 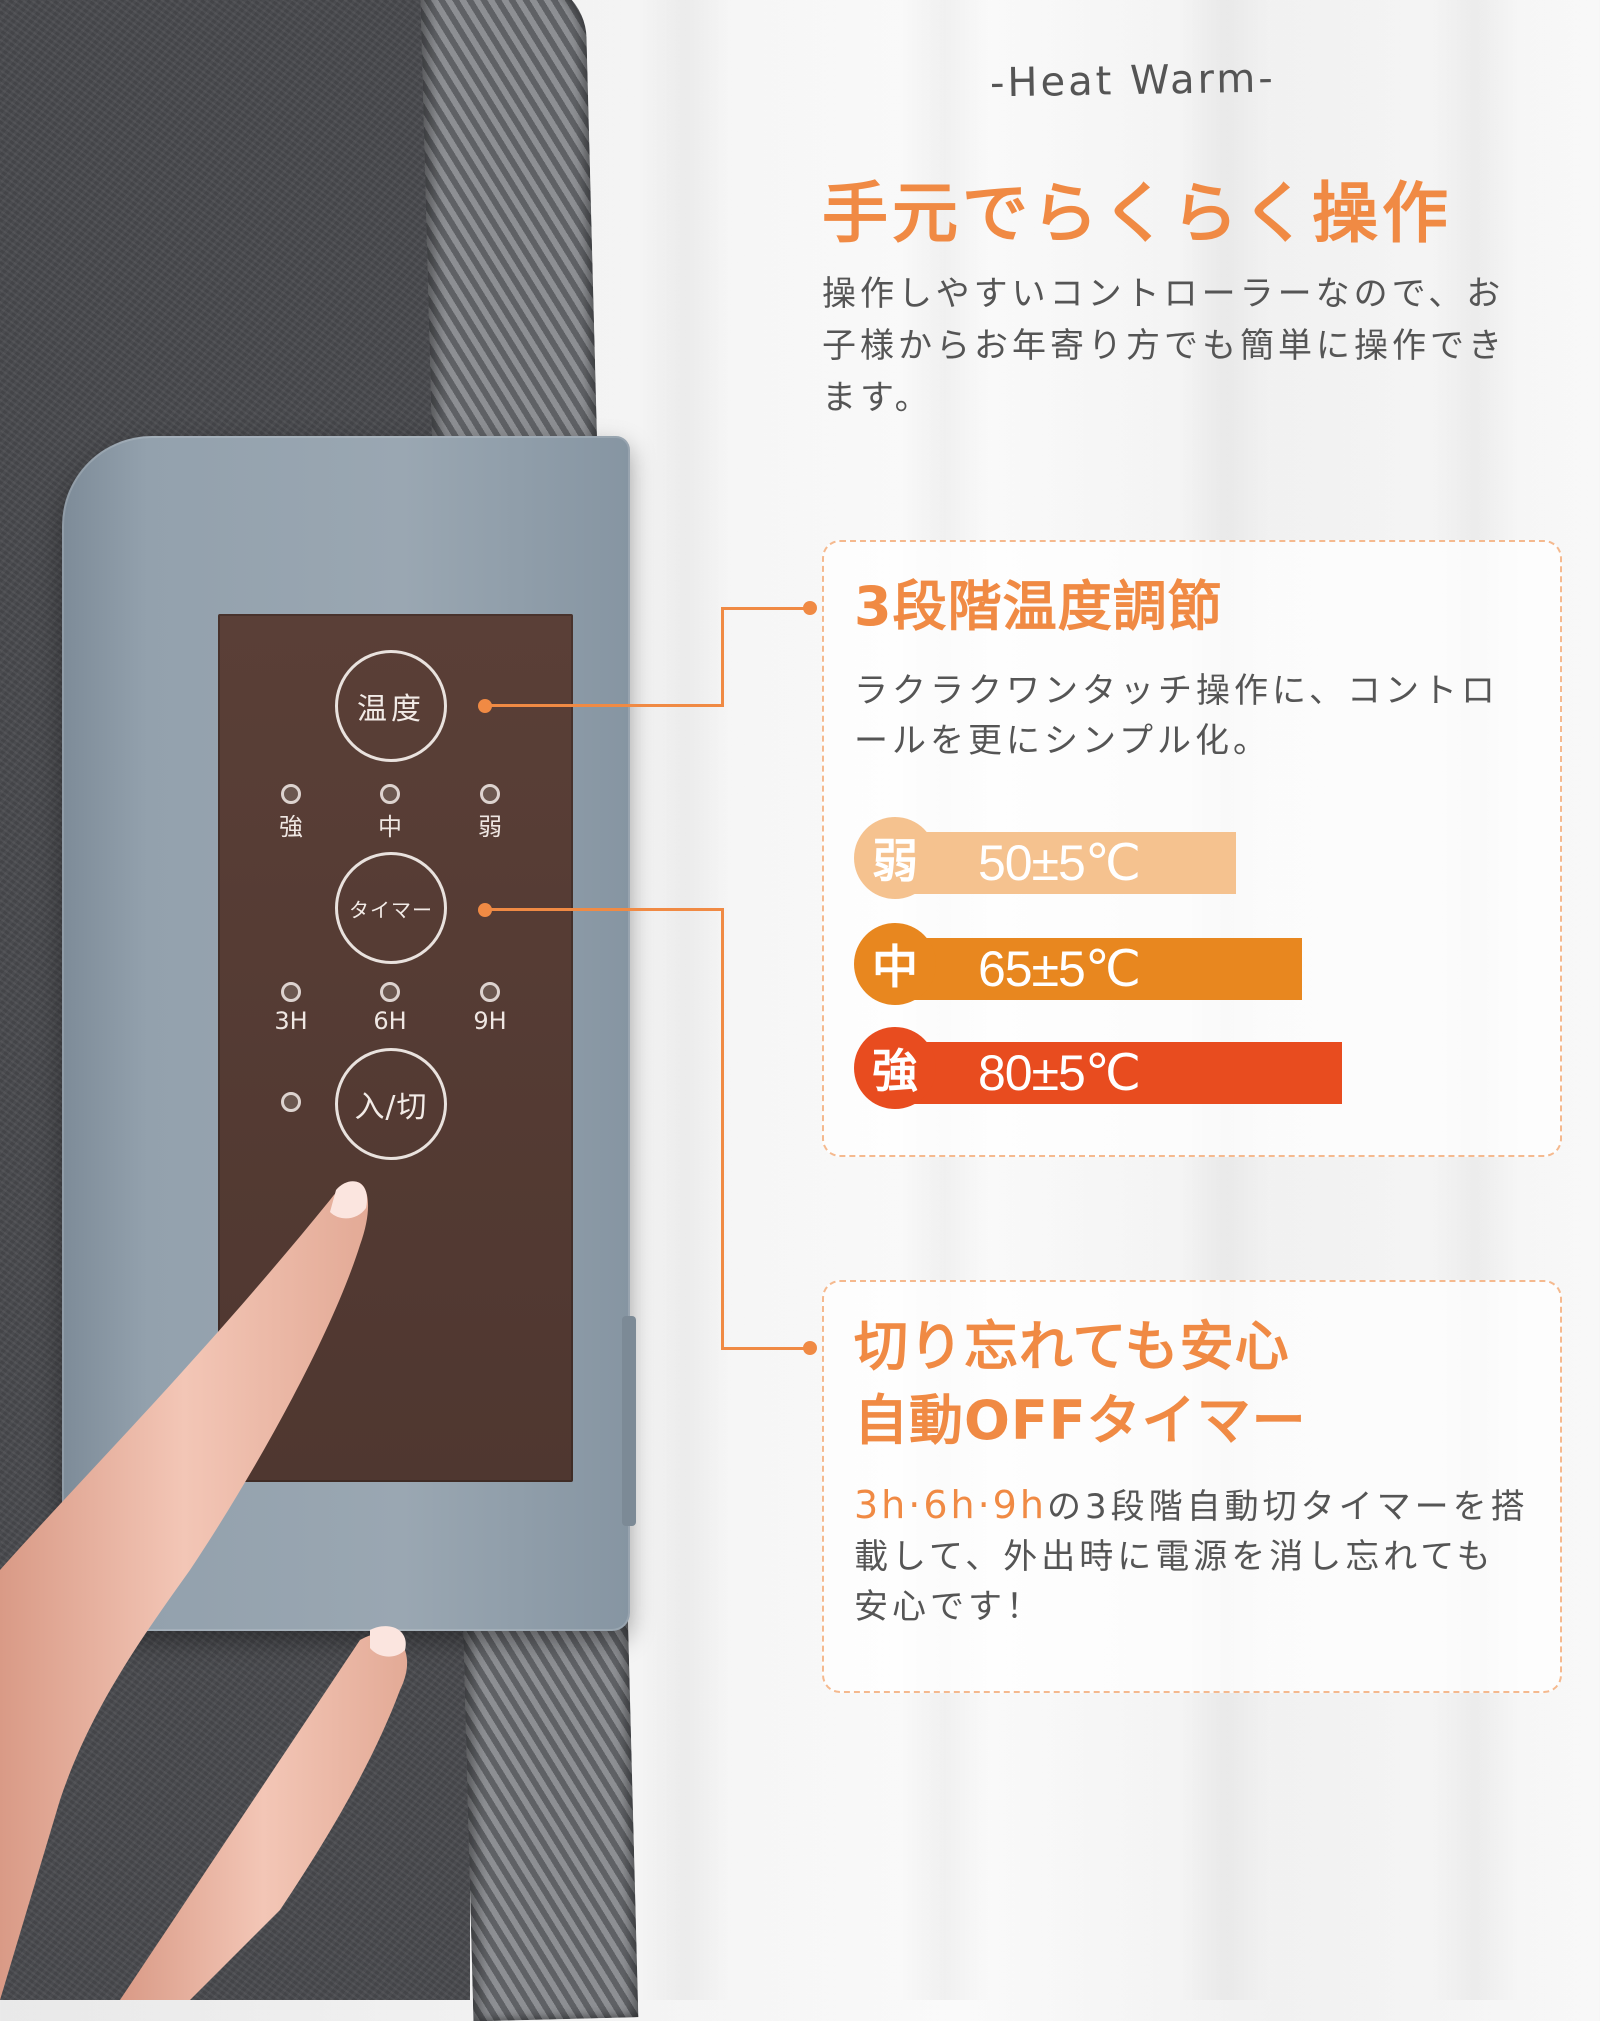 What do you see at coordinates (950, 1505) in the screenshot?
I see `timer-highlight: 3h·6h·9h` at bounding box center [950, 1505].